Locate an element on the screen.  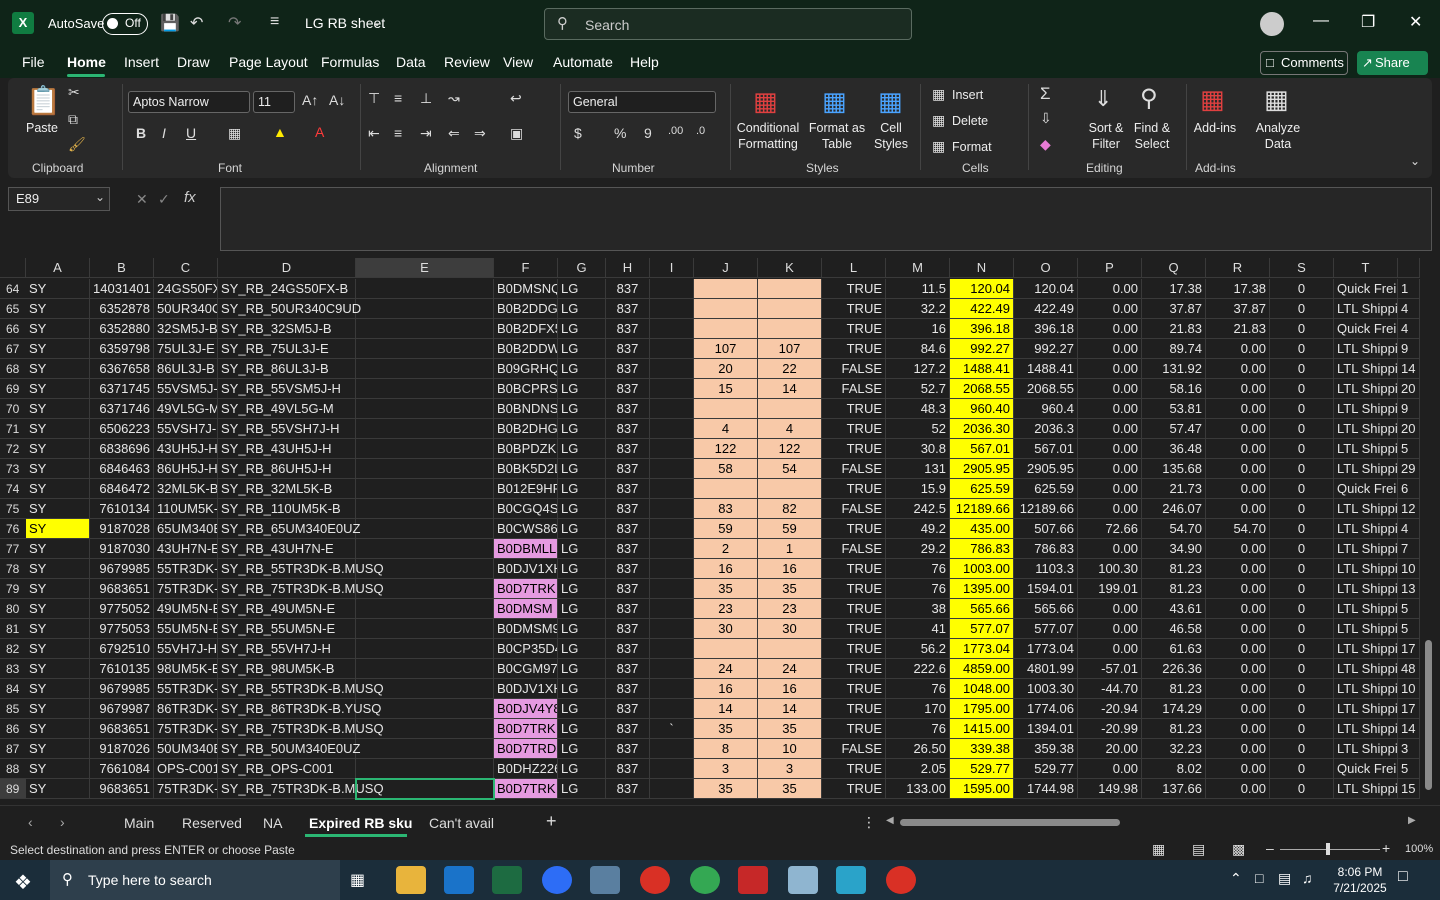
cell-m81: 41 is located at coordinates (918, 629).